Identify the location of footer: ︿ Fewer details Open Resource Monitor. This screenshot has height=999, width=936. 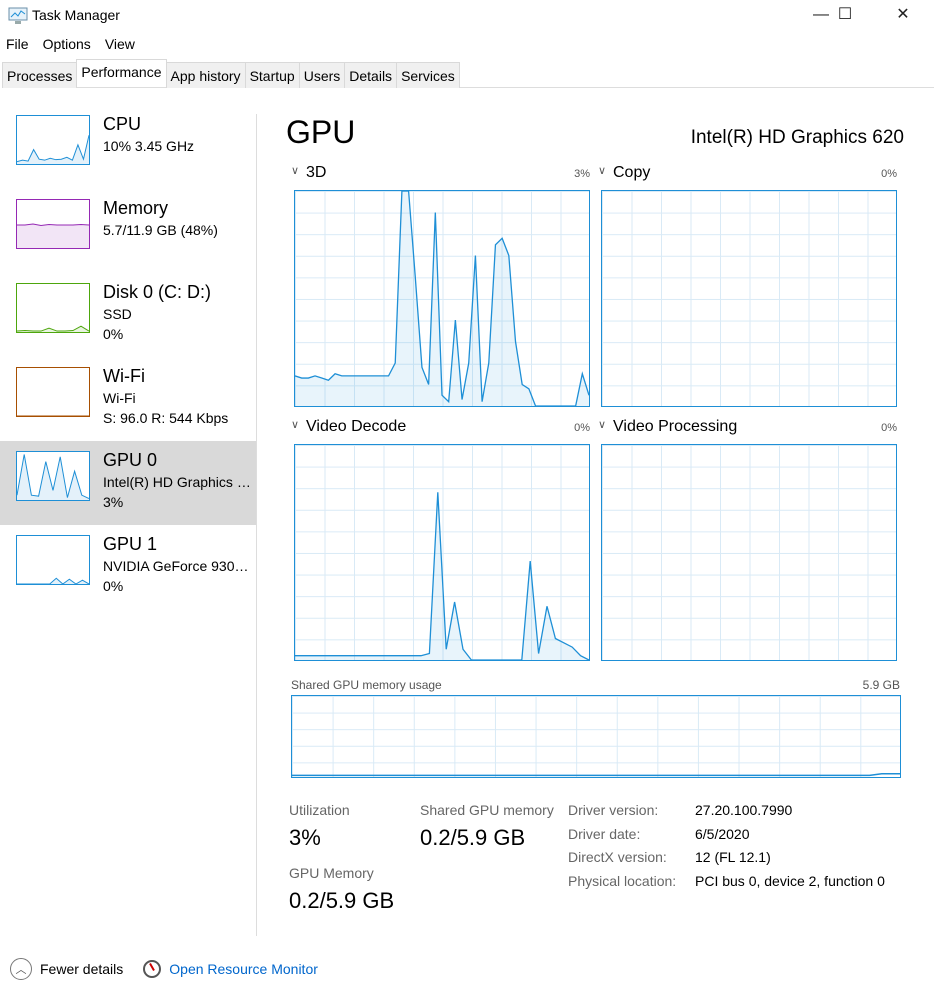
(164, 969).